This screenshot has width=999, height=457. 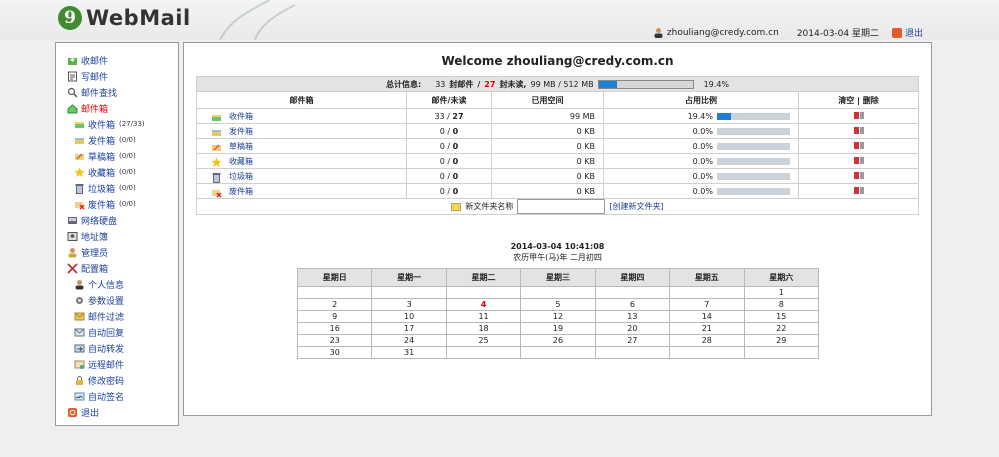 I want to click on used-space-cell: 0 KB, so click(x=547, y=191).